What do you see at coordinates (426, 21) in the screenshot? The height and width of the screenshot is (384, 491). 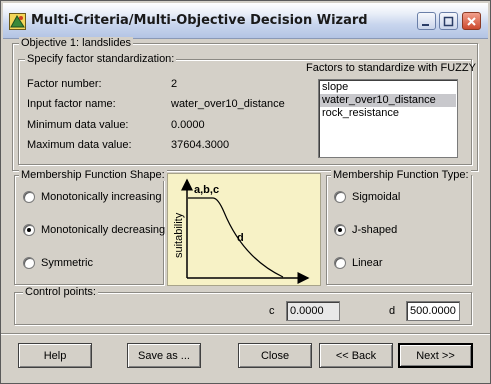 I see `minimize-button` at bounding box center [426, 21].